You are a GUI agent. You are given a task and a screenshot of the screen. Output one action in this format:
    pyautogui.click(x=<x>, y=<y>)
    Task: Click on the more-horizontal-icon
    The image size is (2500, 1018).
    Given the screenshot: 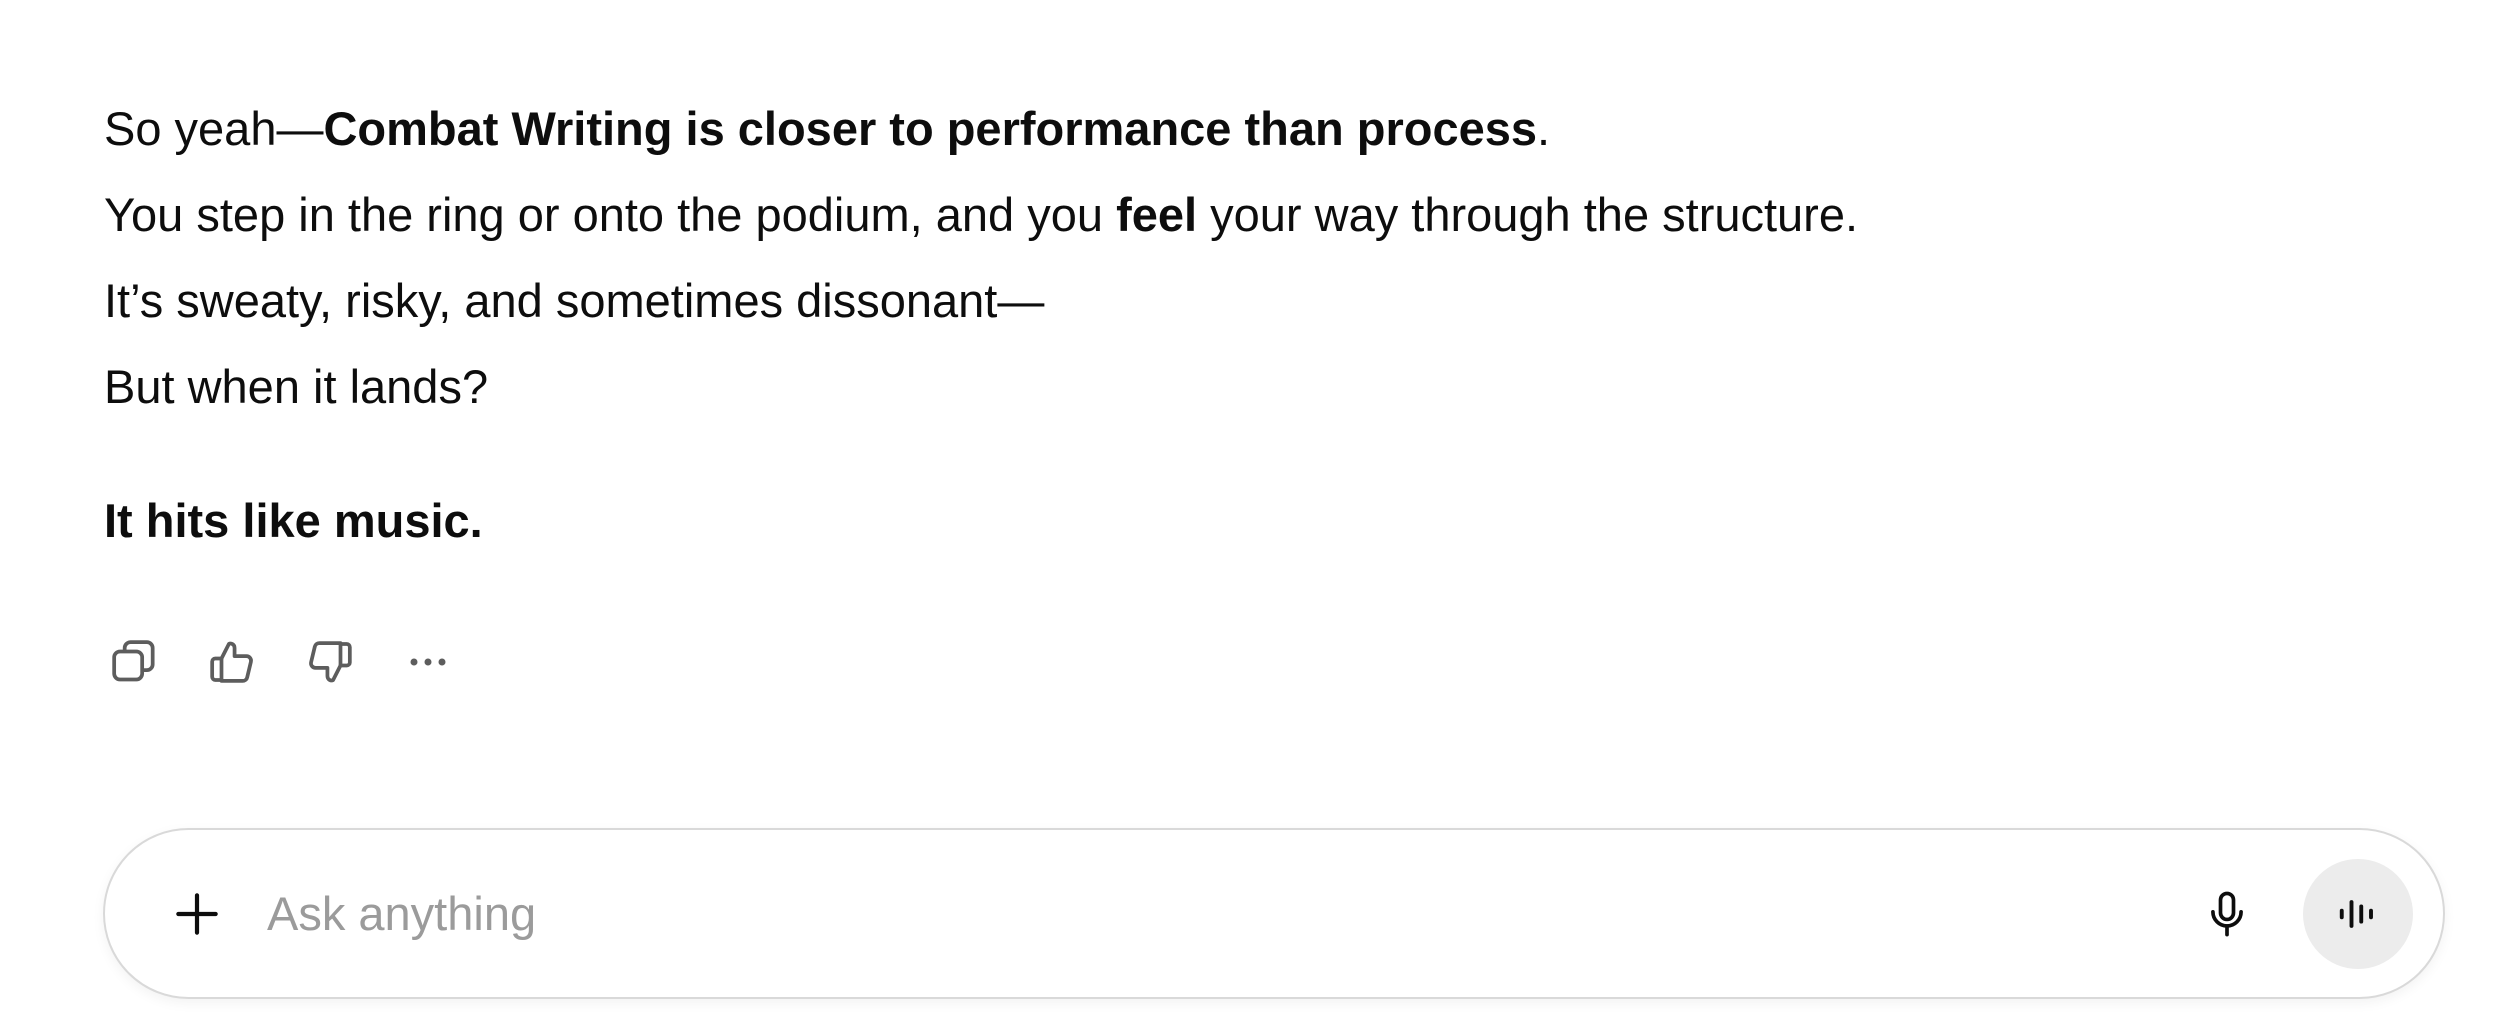 What is the action you would take?
    pyautogui.click(x=428, y=662)
    